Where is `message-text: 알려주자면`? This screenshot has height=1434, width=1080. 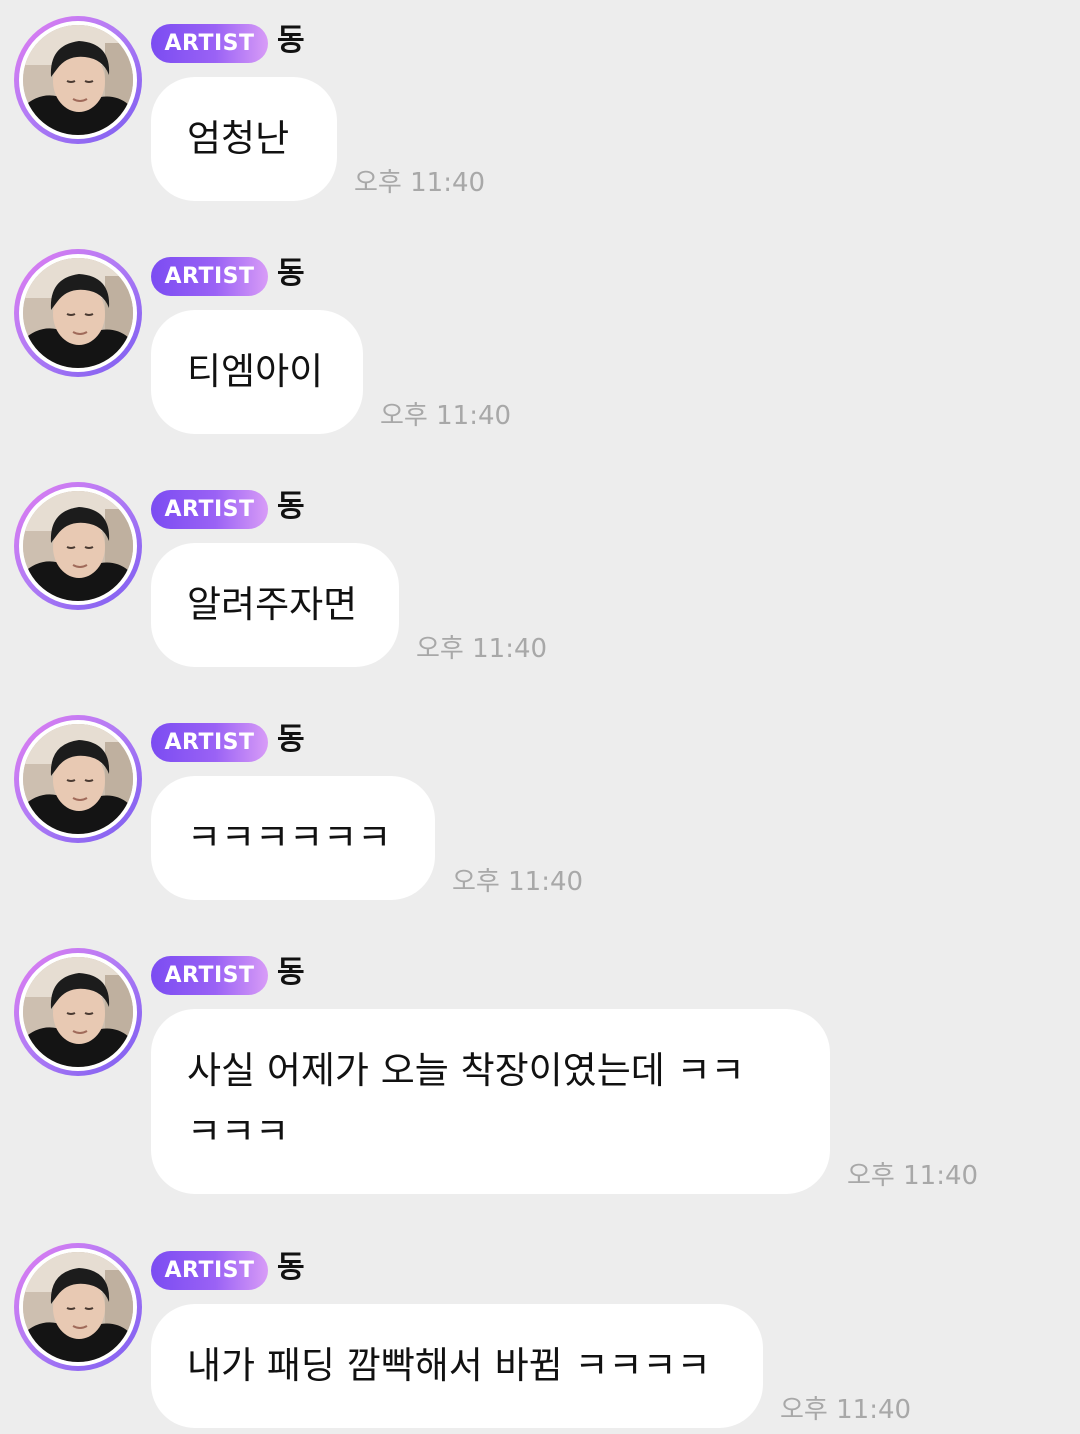 message-text: 알려주자면 is located at coordinates (272, 604).